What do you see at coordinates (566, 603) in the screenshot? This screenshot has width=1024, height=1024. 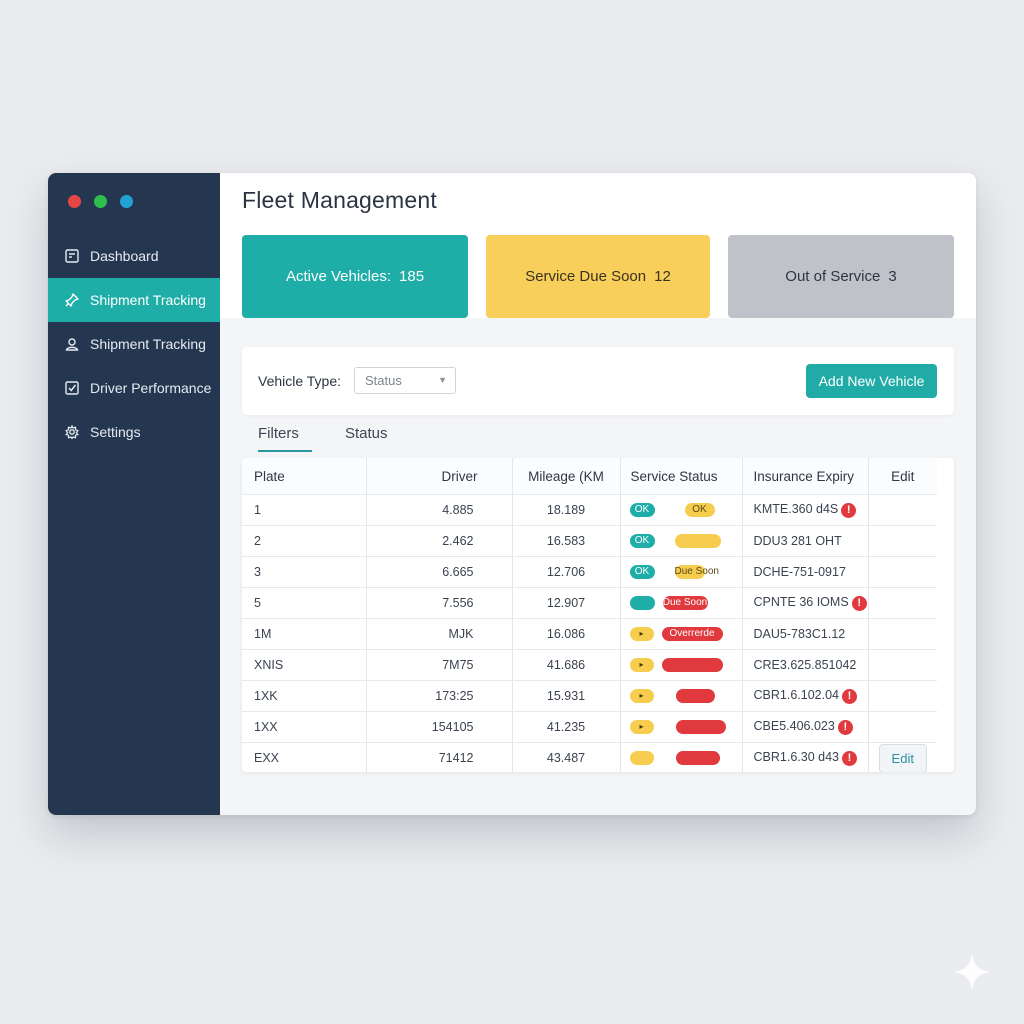 I see `cell-mileage: 12.907` at bounding box center [566, 603].